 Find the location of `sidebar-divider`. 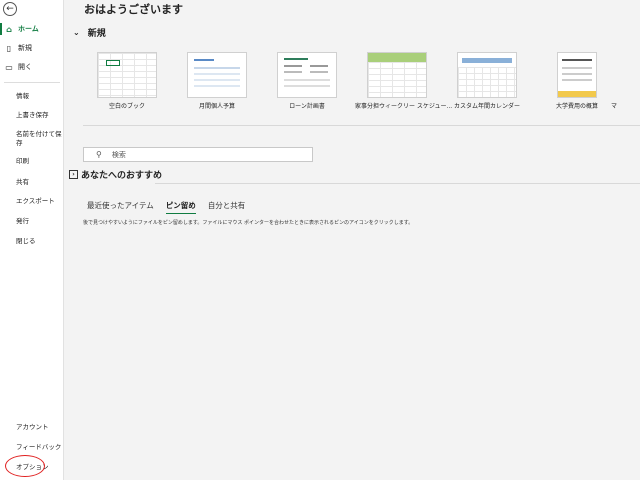

sidebar-divider is located at coordinates (32, 82).